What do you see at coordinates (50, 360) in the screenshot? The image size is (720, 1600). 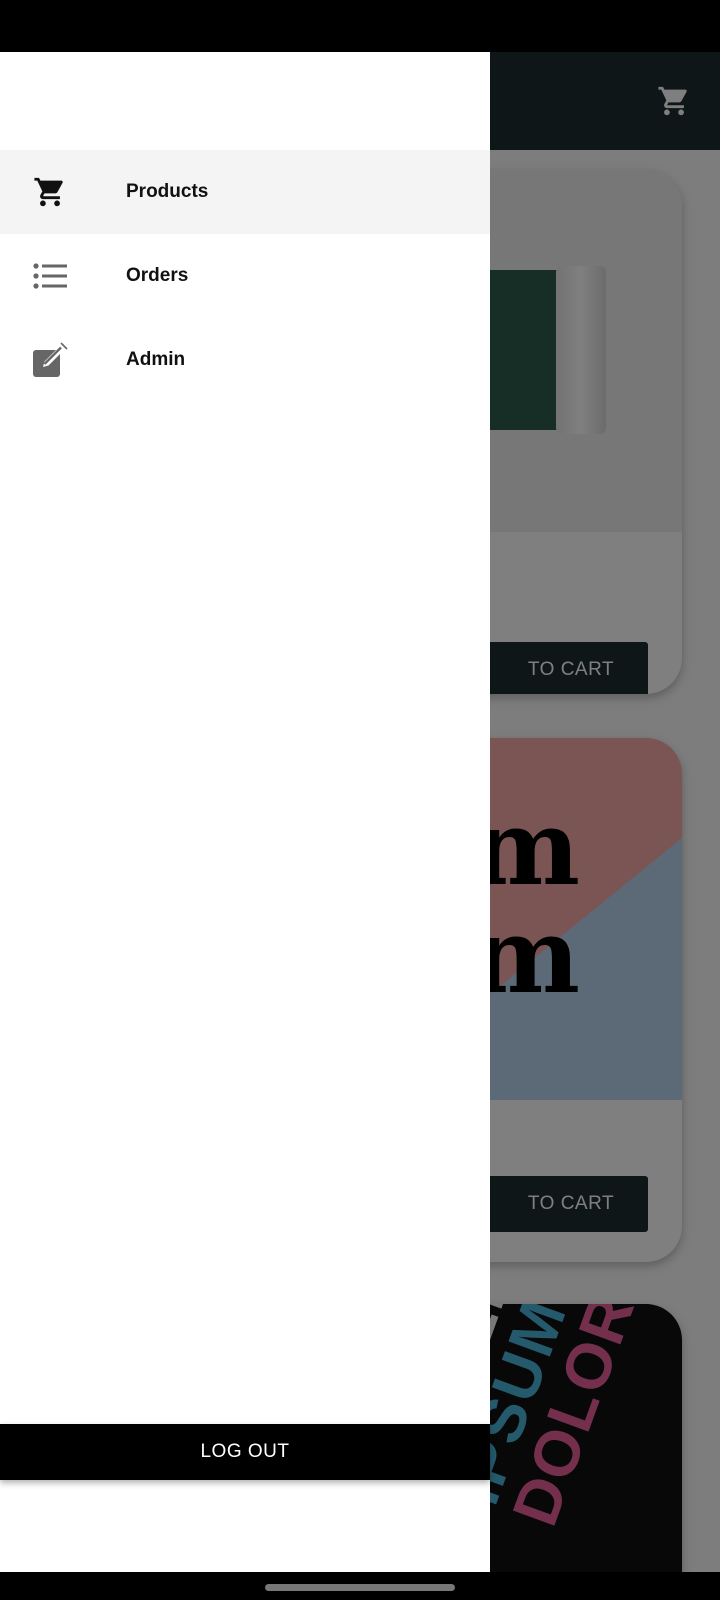 I see `edit-icon` at bounding box center [50, 360].